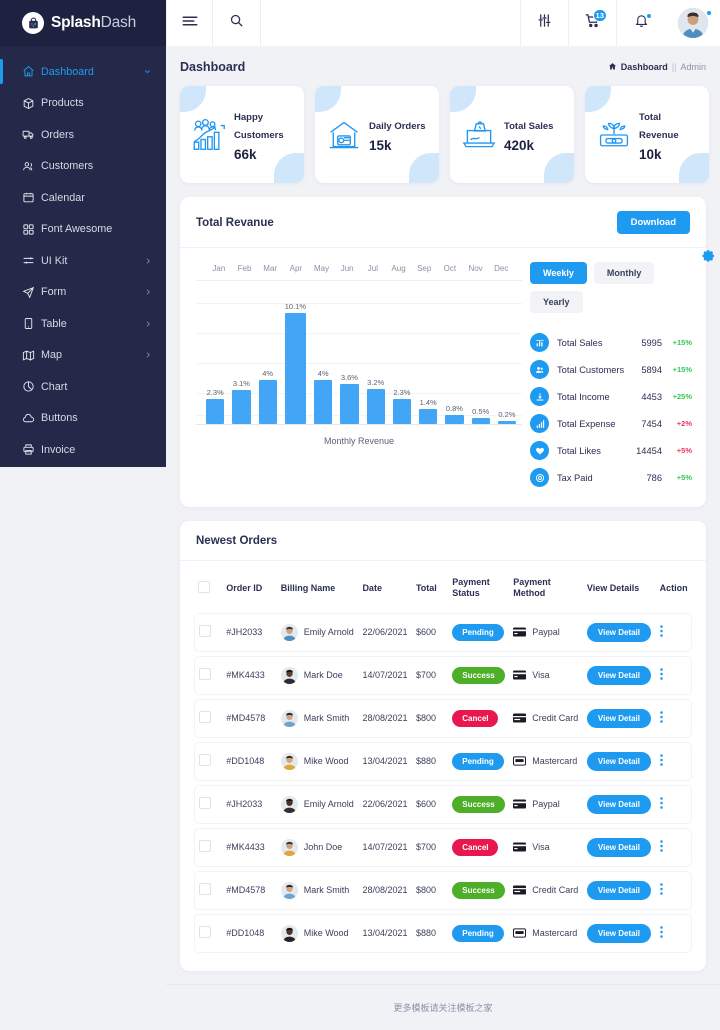 The height and width of the screenshot is (1030, 720). What do you see at coordinates (83, 23) in the screenshot?
I see `brand-logo-area: SplashDash` at bounding box center [83, 23].